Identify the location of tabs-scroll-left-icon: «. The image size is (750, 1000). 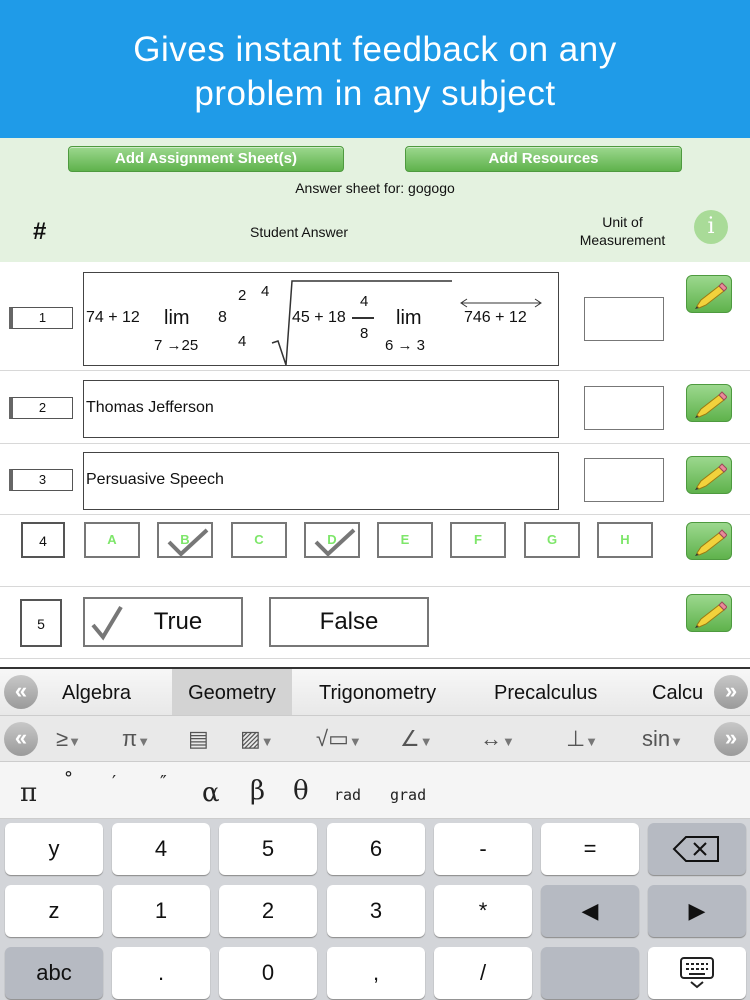
(21, 692).